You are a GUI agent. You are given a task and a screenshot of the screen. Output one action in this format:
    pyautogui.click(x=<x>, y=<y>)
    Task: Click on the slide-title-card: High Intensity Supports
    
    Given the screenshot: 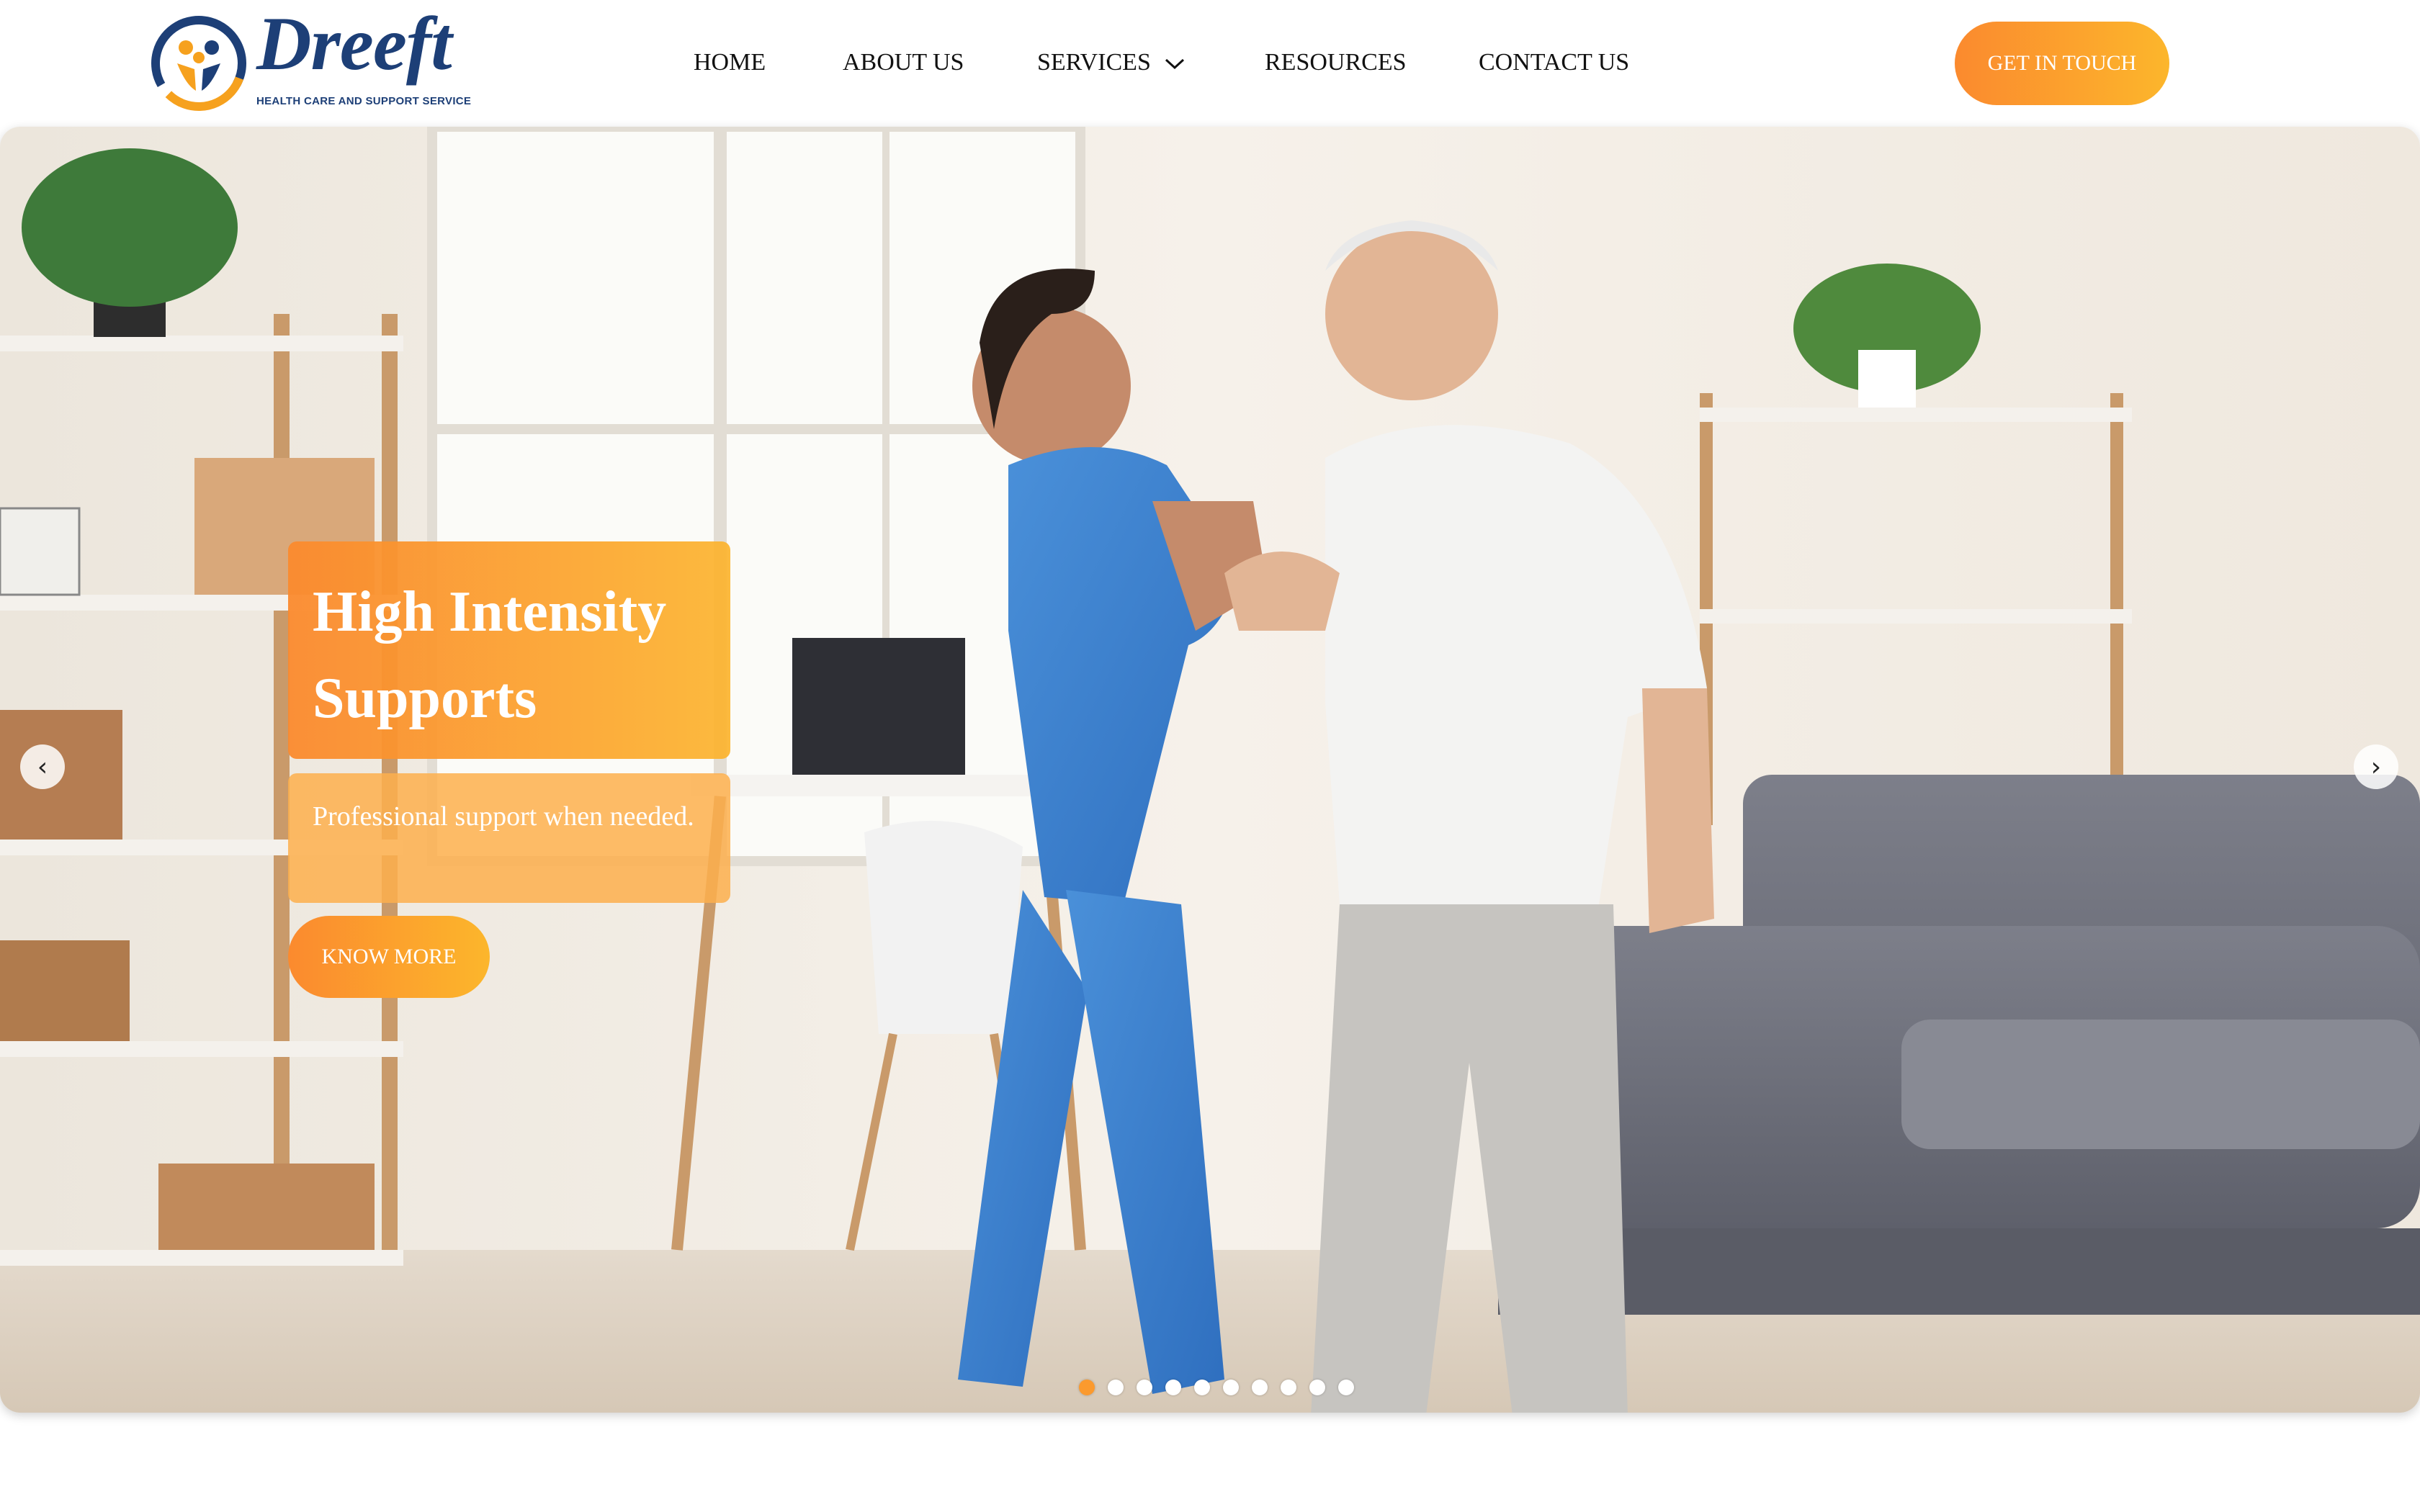 What is the action you would take?
    pyautogui.click(x=509, y=650)
    